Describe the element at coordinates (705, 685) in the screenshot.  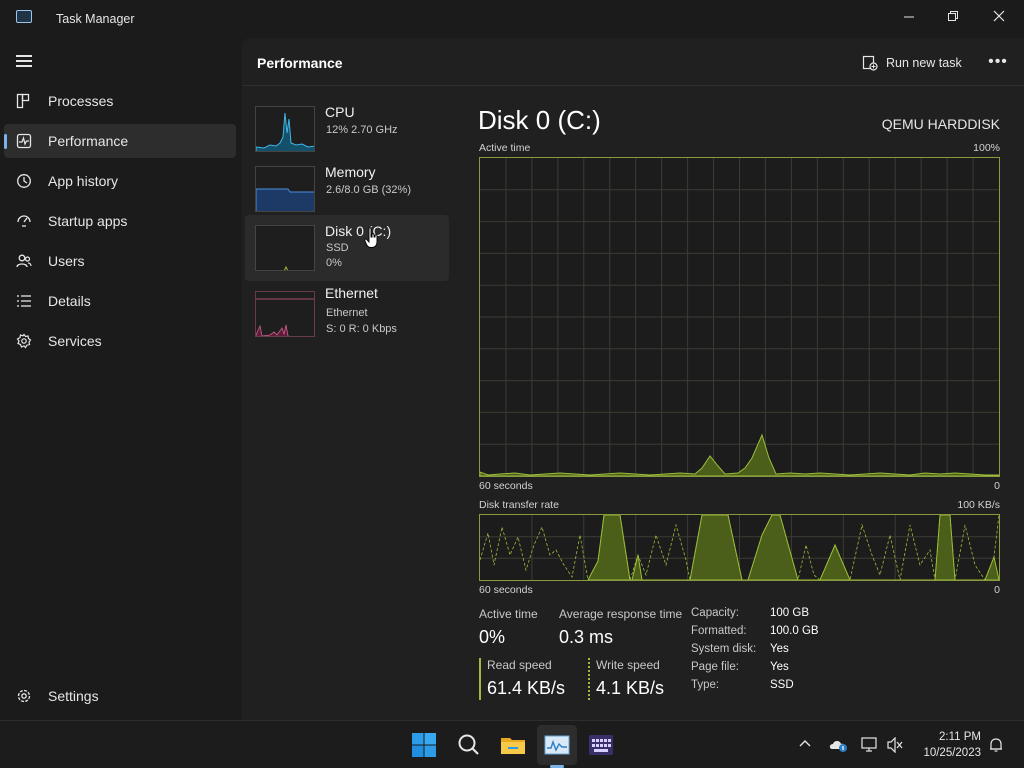
I see `property-key: Type:` at that location.